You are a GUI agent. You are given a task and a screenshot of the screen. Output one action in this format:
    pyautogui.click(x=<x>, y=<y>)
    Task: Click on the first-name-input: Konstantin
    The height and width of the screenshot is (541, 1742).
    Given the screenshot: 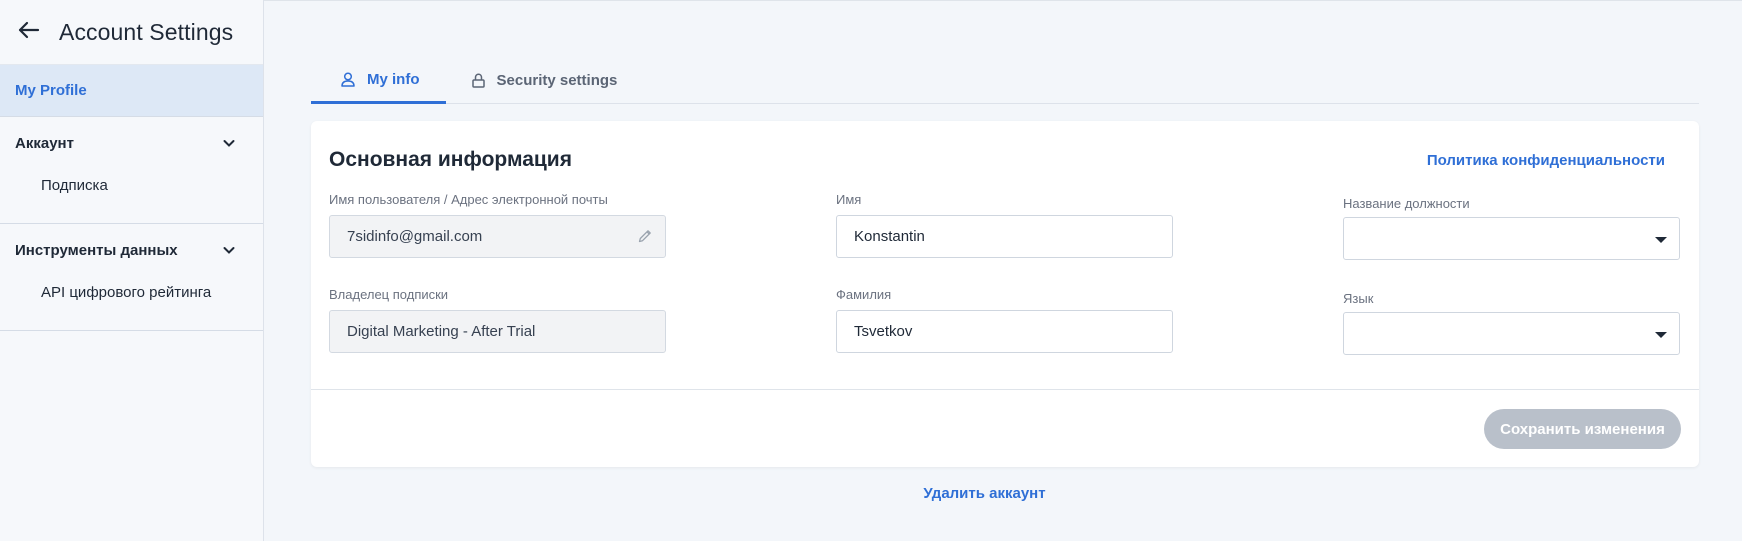 What is the action you would take?
    pyautogui.click(x=1004, y=236)
    